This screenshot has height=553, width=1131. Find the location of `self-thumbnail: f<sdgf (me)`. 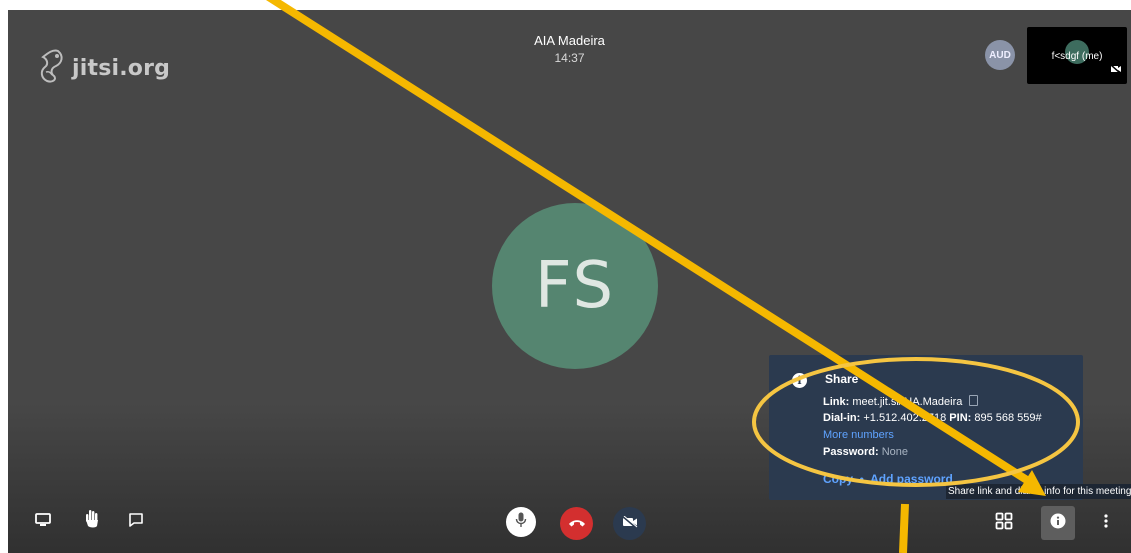

self-thumbnail: f<sdgf (me) is located at coordinates (1077, 55).